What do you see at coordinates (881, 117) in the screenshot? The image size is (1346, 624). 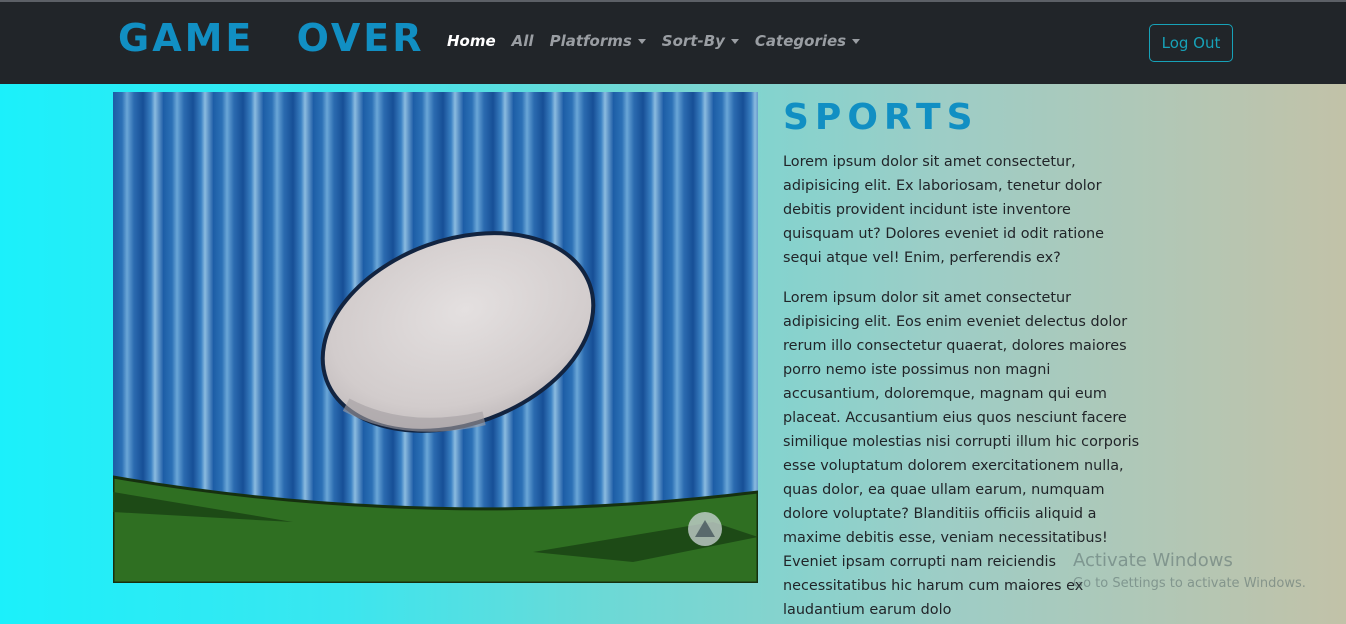 I see `page-title: SPORTS` at bounding box center [881, 117].